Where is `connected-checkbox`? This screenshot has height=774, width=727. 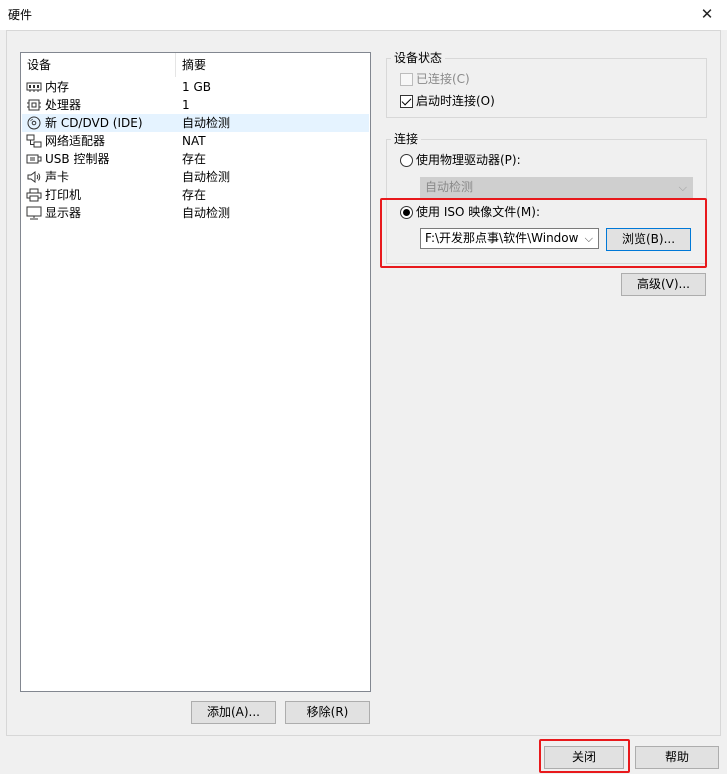
connected-checkbox is located at coordinates (406, 79).